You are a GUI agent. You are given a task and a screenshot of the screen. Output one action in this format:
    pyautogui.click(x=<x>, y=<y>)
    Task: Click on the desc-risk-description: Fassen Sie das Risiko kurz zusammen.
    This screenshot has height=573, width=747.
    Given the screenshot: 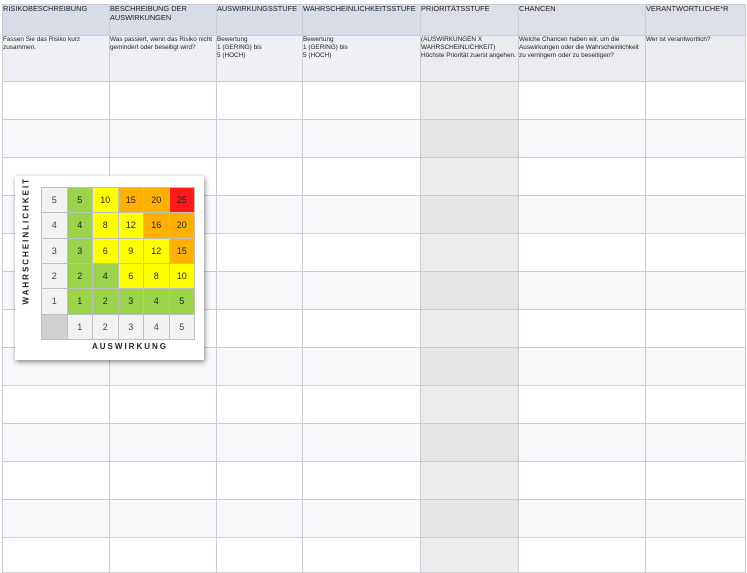 What is the action you would take?
    pyautogui.click(x=56, y=59)
    